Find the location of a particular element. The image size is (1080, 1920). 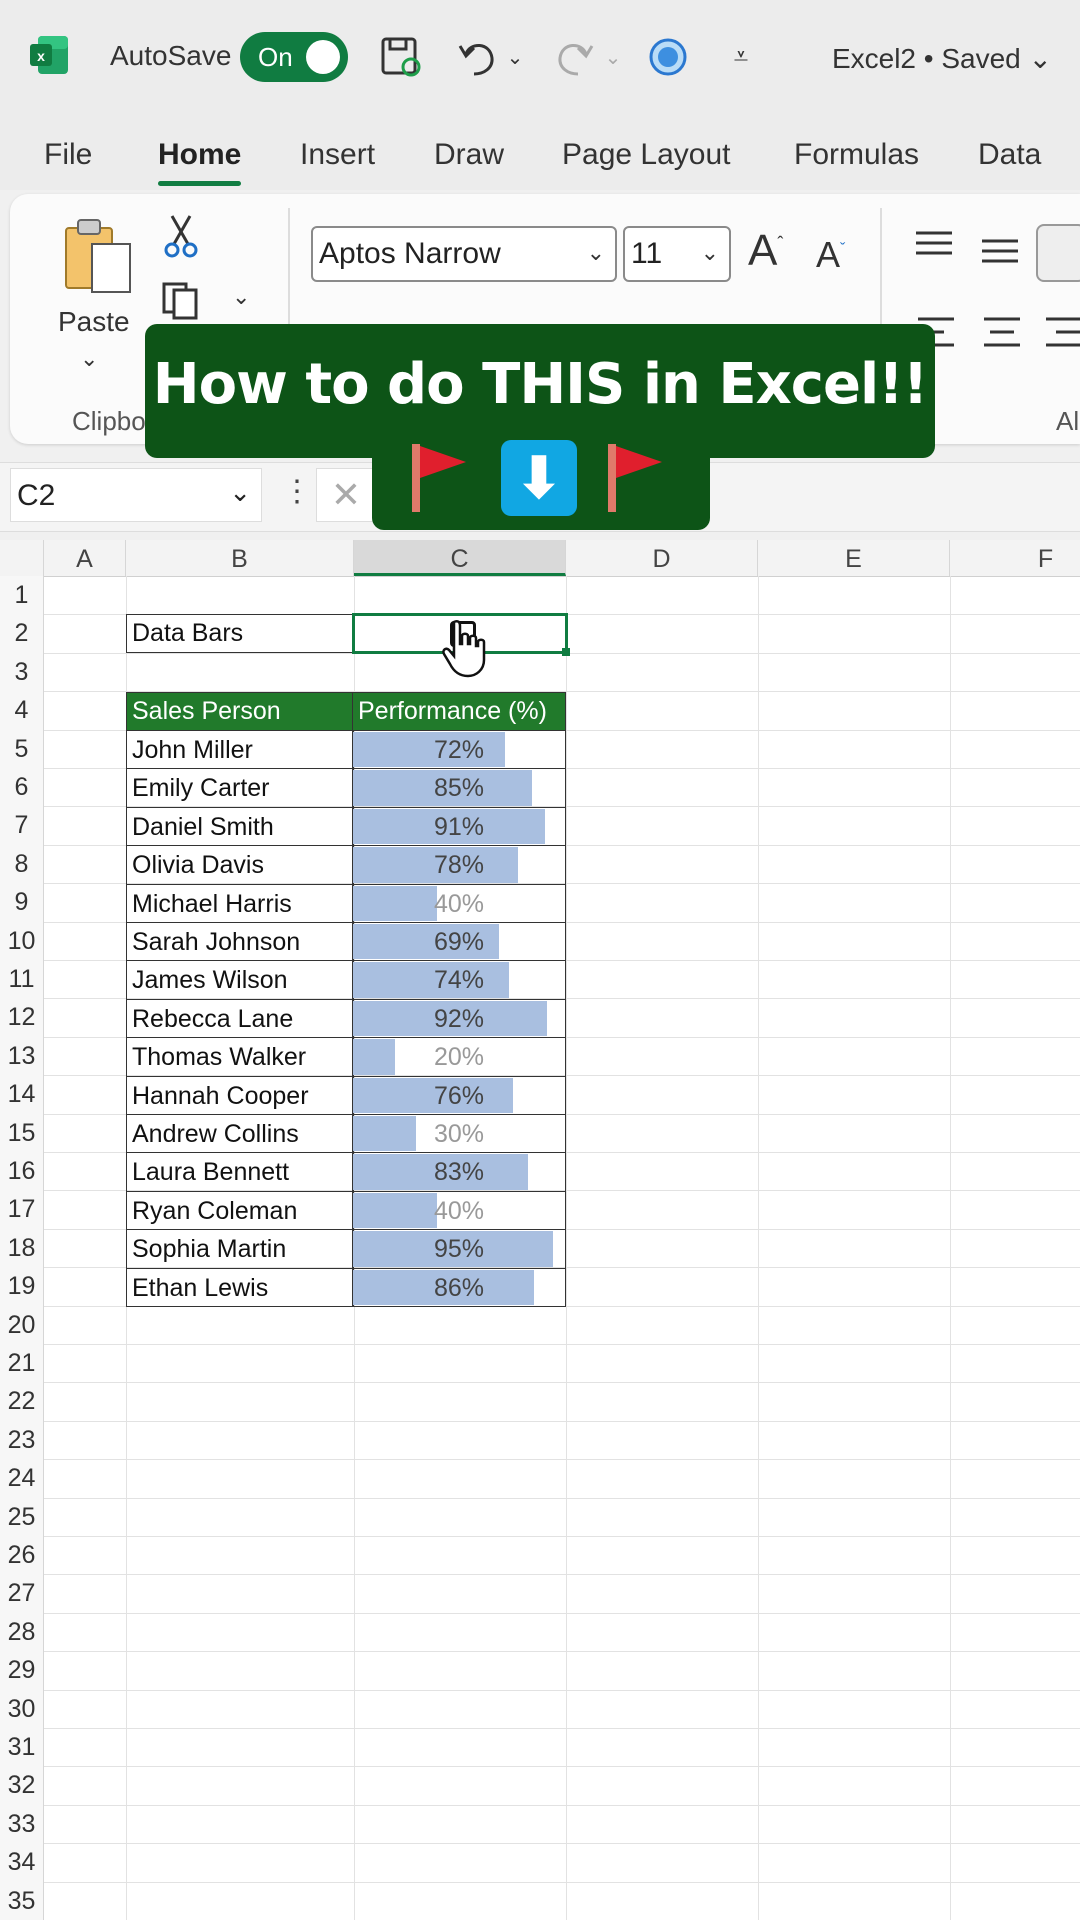

table-row-performance: 30% is located at coordinates (459, 1134).